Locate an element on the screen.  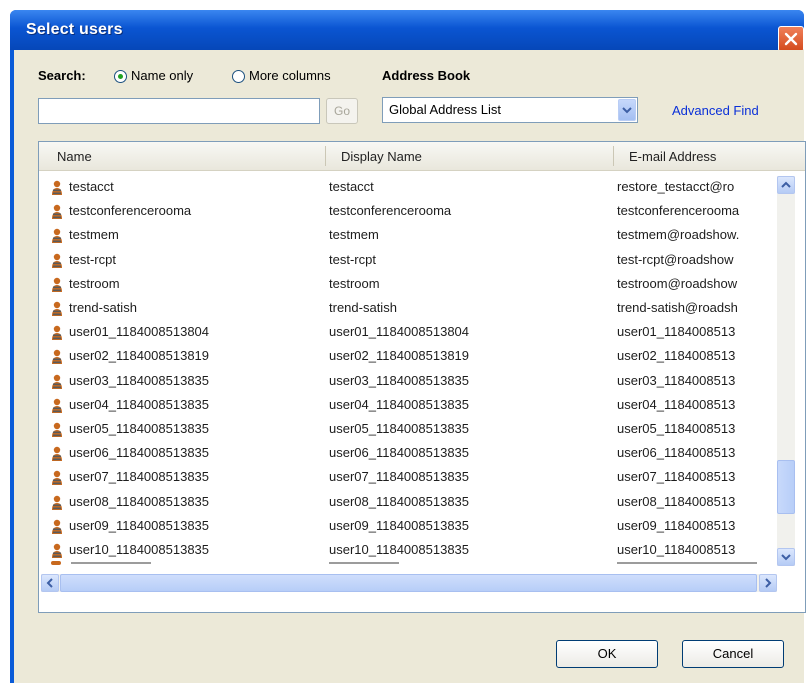
user-display-name: trend-satish is located at coordinates (363, 307).